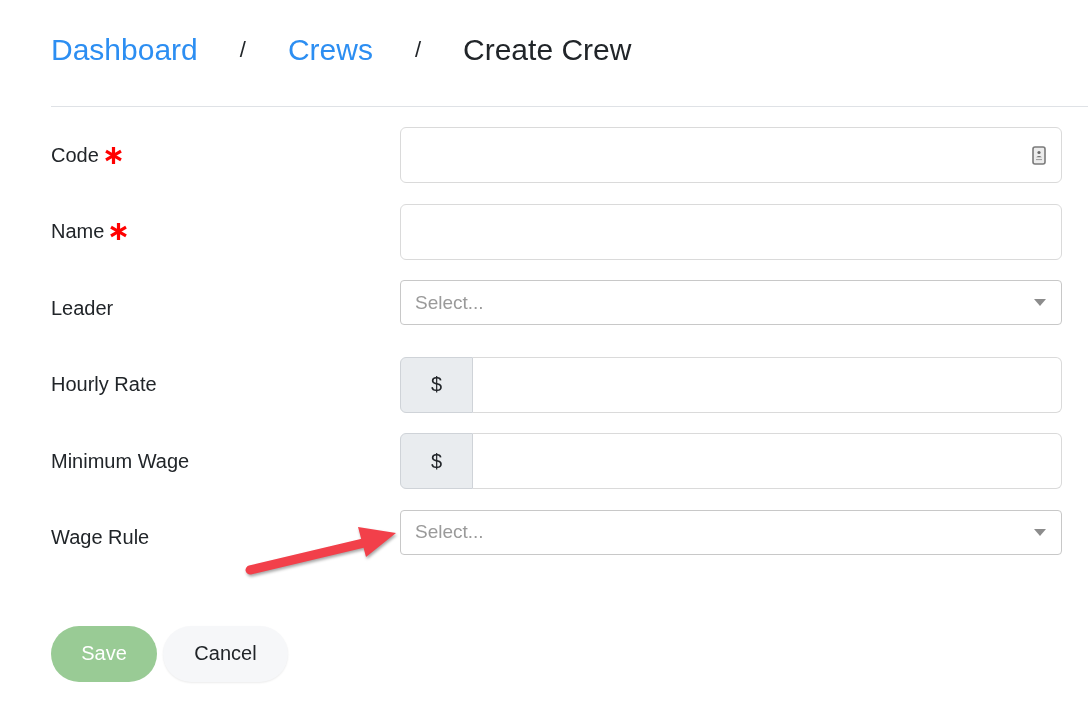  I want to click on field-label: Wage Rule, so click(100, 537).